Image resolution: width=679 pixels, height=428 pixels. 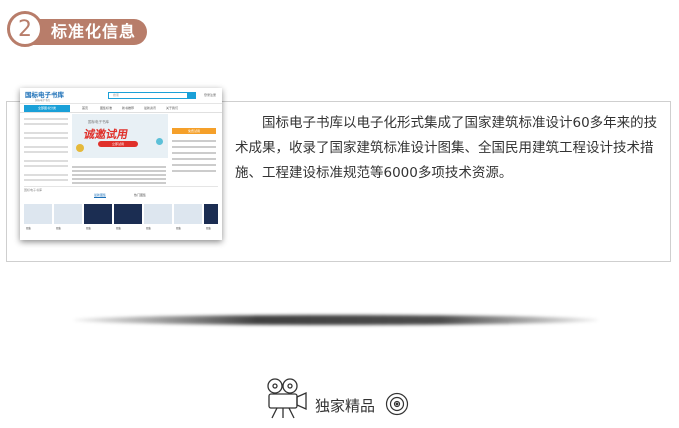 What do you see at coordinates (148, 95) in the screenshot?
I see `thumb-search-input: 搜索` at bounding box center [148, 95].